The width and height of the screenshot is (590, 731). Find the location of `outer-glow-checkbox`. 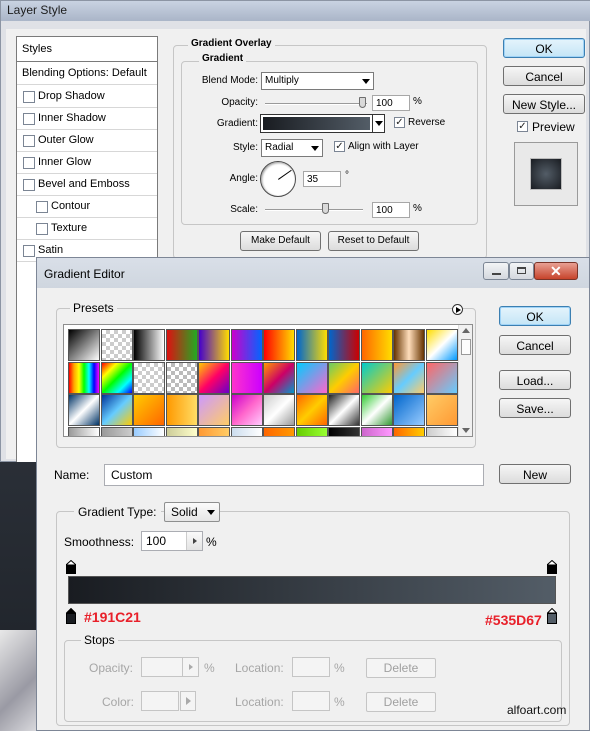

outer-glow-checkbox is located at coordinates (29, 141).